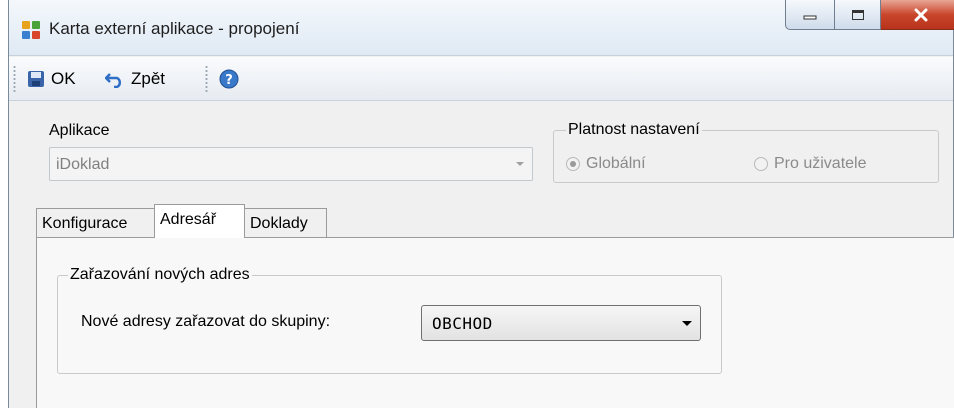 Image resolution: width=954 pixels, height=408 pixels. I want to click on radio-global-circle, so click(573, 164).